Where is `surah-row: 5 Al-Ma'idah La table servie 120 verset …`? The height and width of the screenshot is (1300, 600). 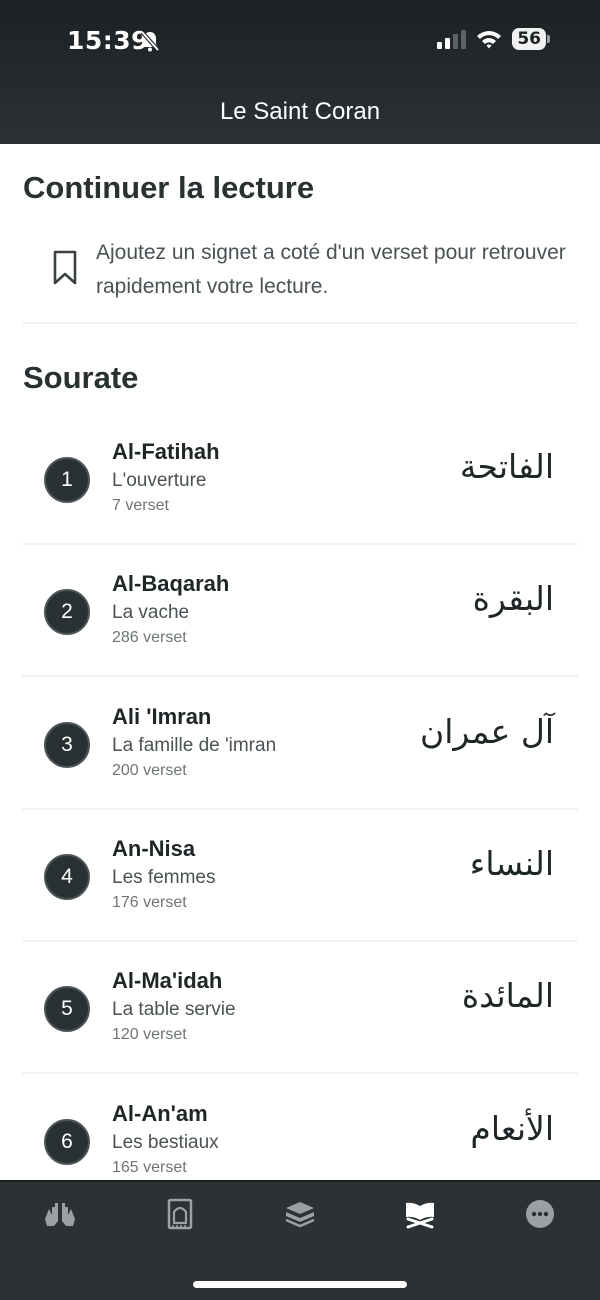
surah-row: 5 Al-Ma'idah La table servie 120 verset … is located at coordinates (300, 1010).